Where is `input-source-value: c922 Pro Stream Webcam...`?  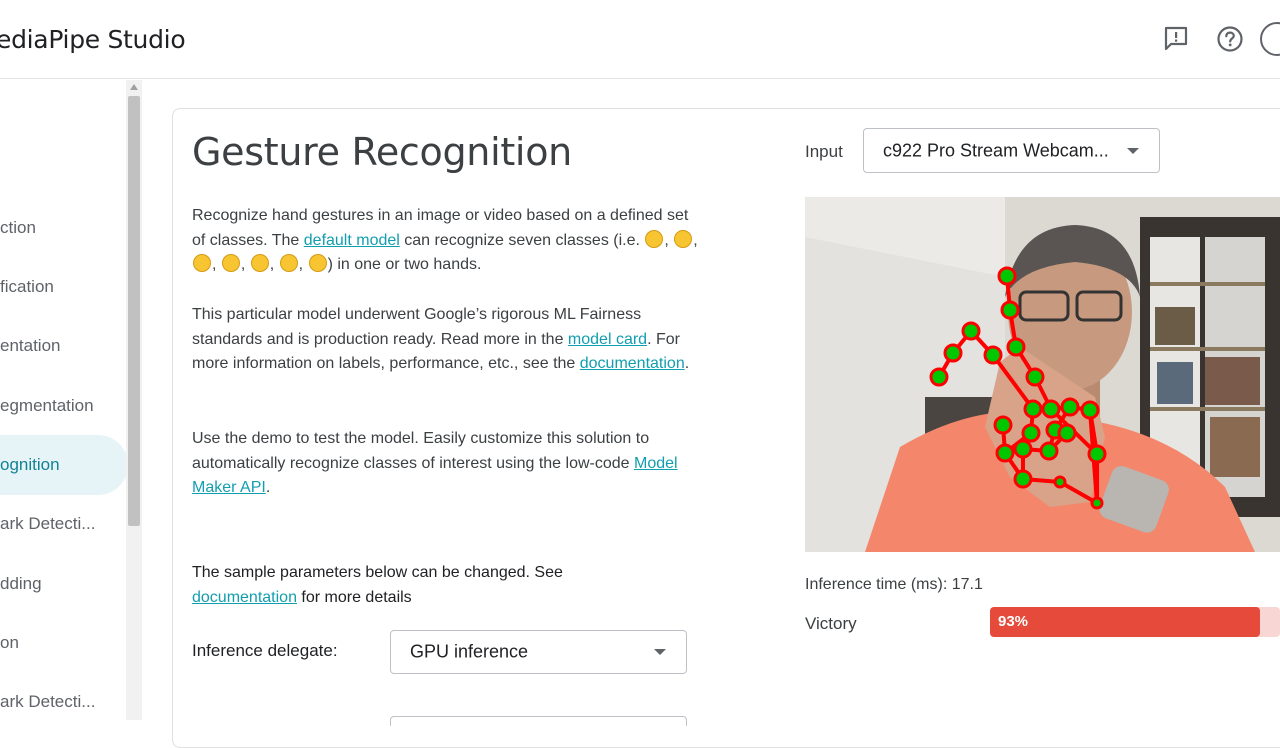 input-source-value: c922 Pro Stream Webcam... is located at coordinates (996, 150).